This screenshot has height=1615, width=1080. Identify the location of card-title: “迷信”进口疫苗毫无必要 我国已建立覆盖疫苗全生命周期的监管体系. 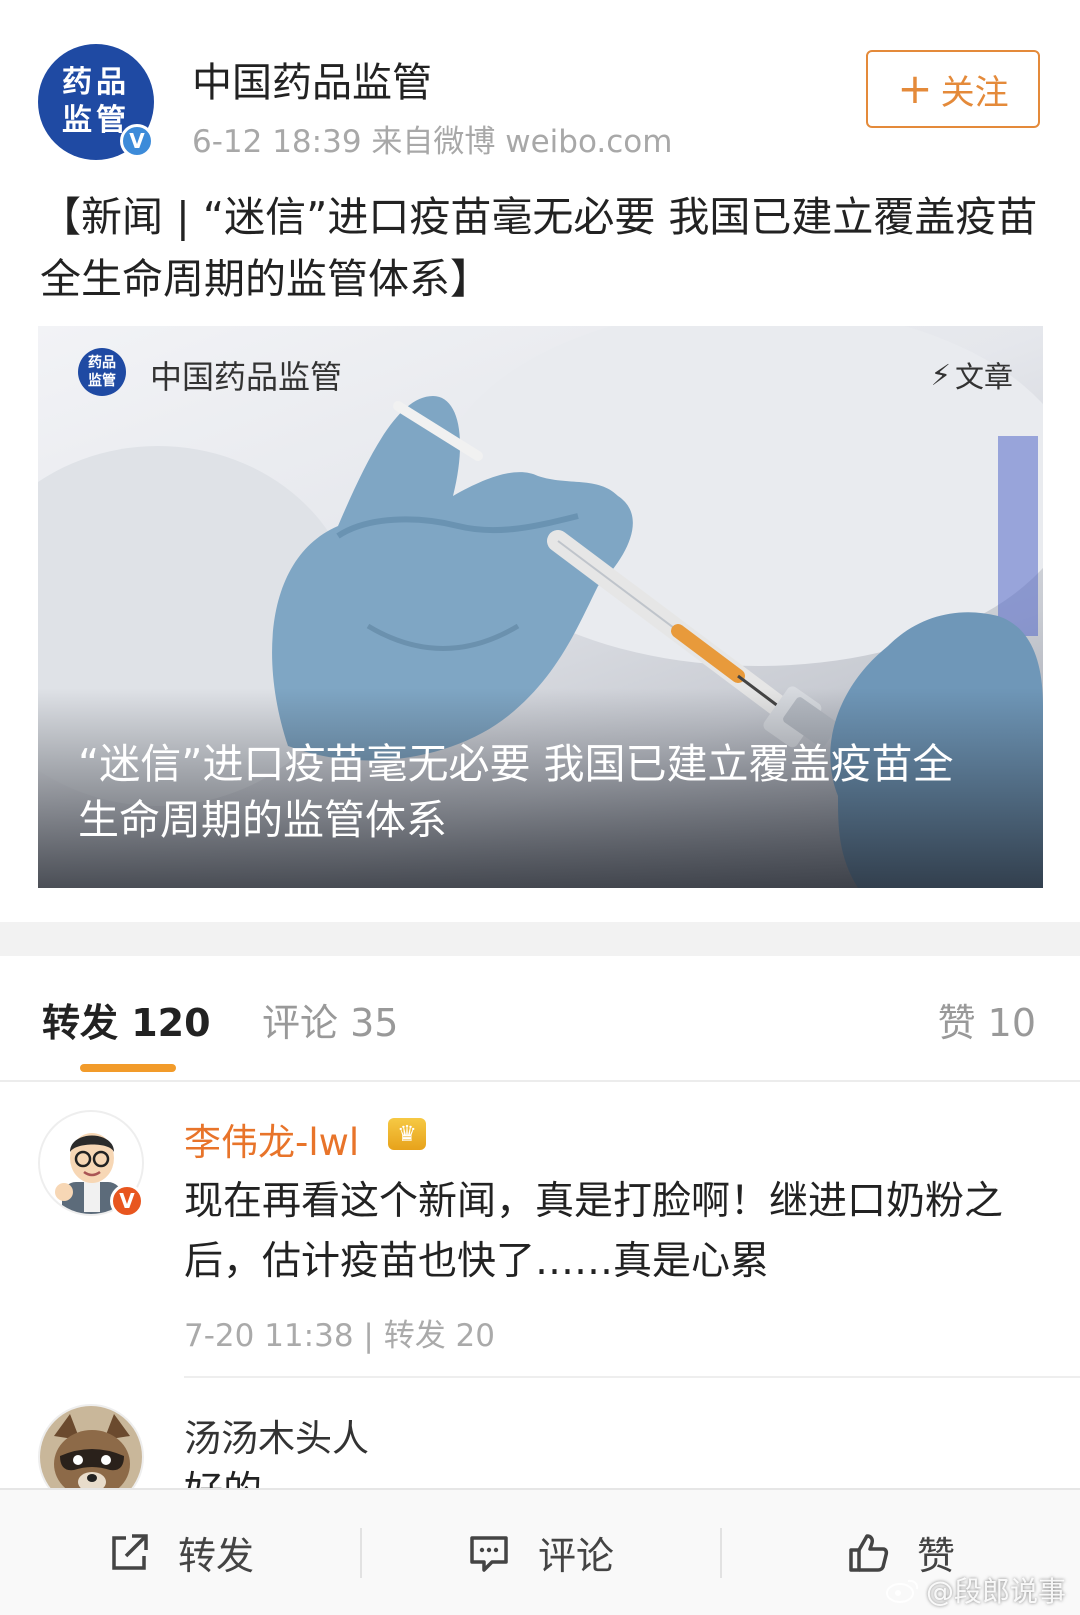
(516, 792).